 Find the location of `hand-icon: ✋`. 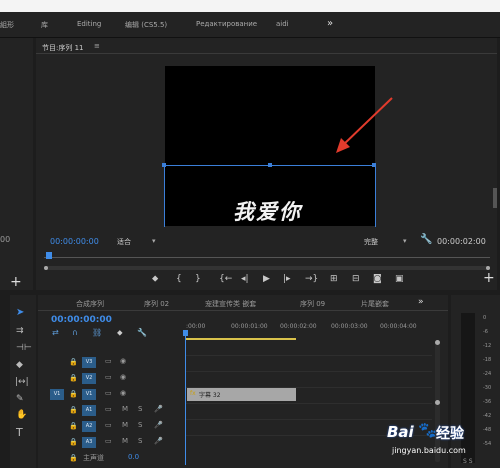

hand-icon: ✋ is located at coordinates (21, 415).